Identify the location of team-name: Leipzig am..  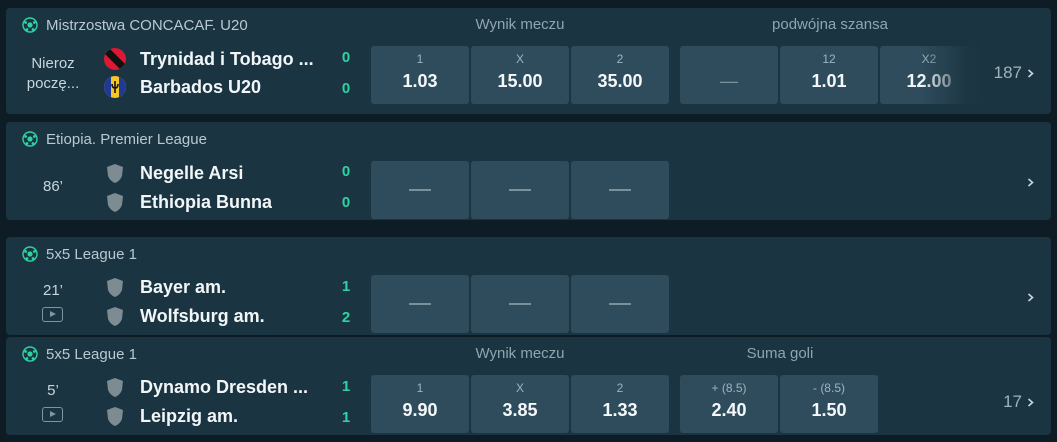
(189, 415).